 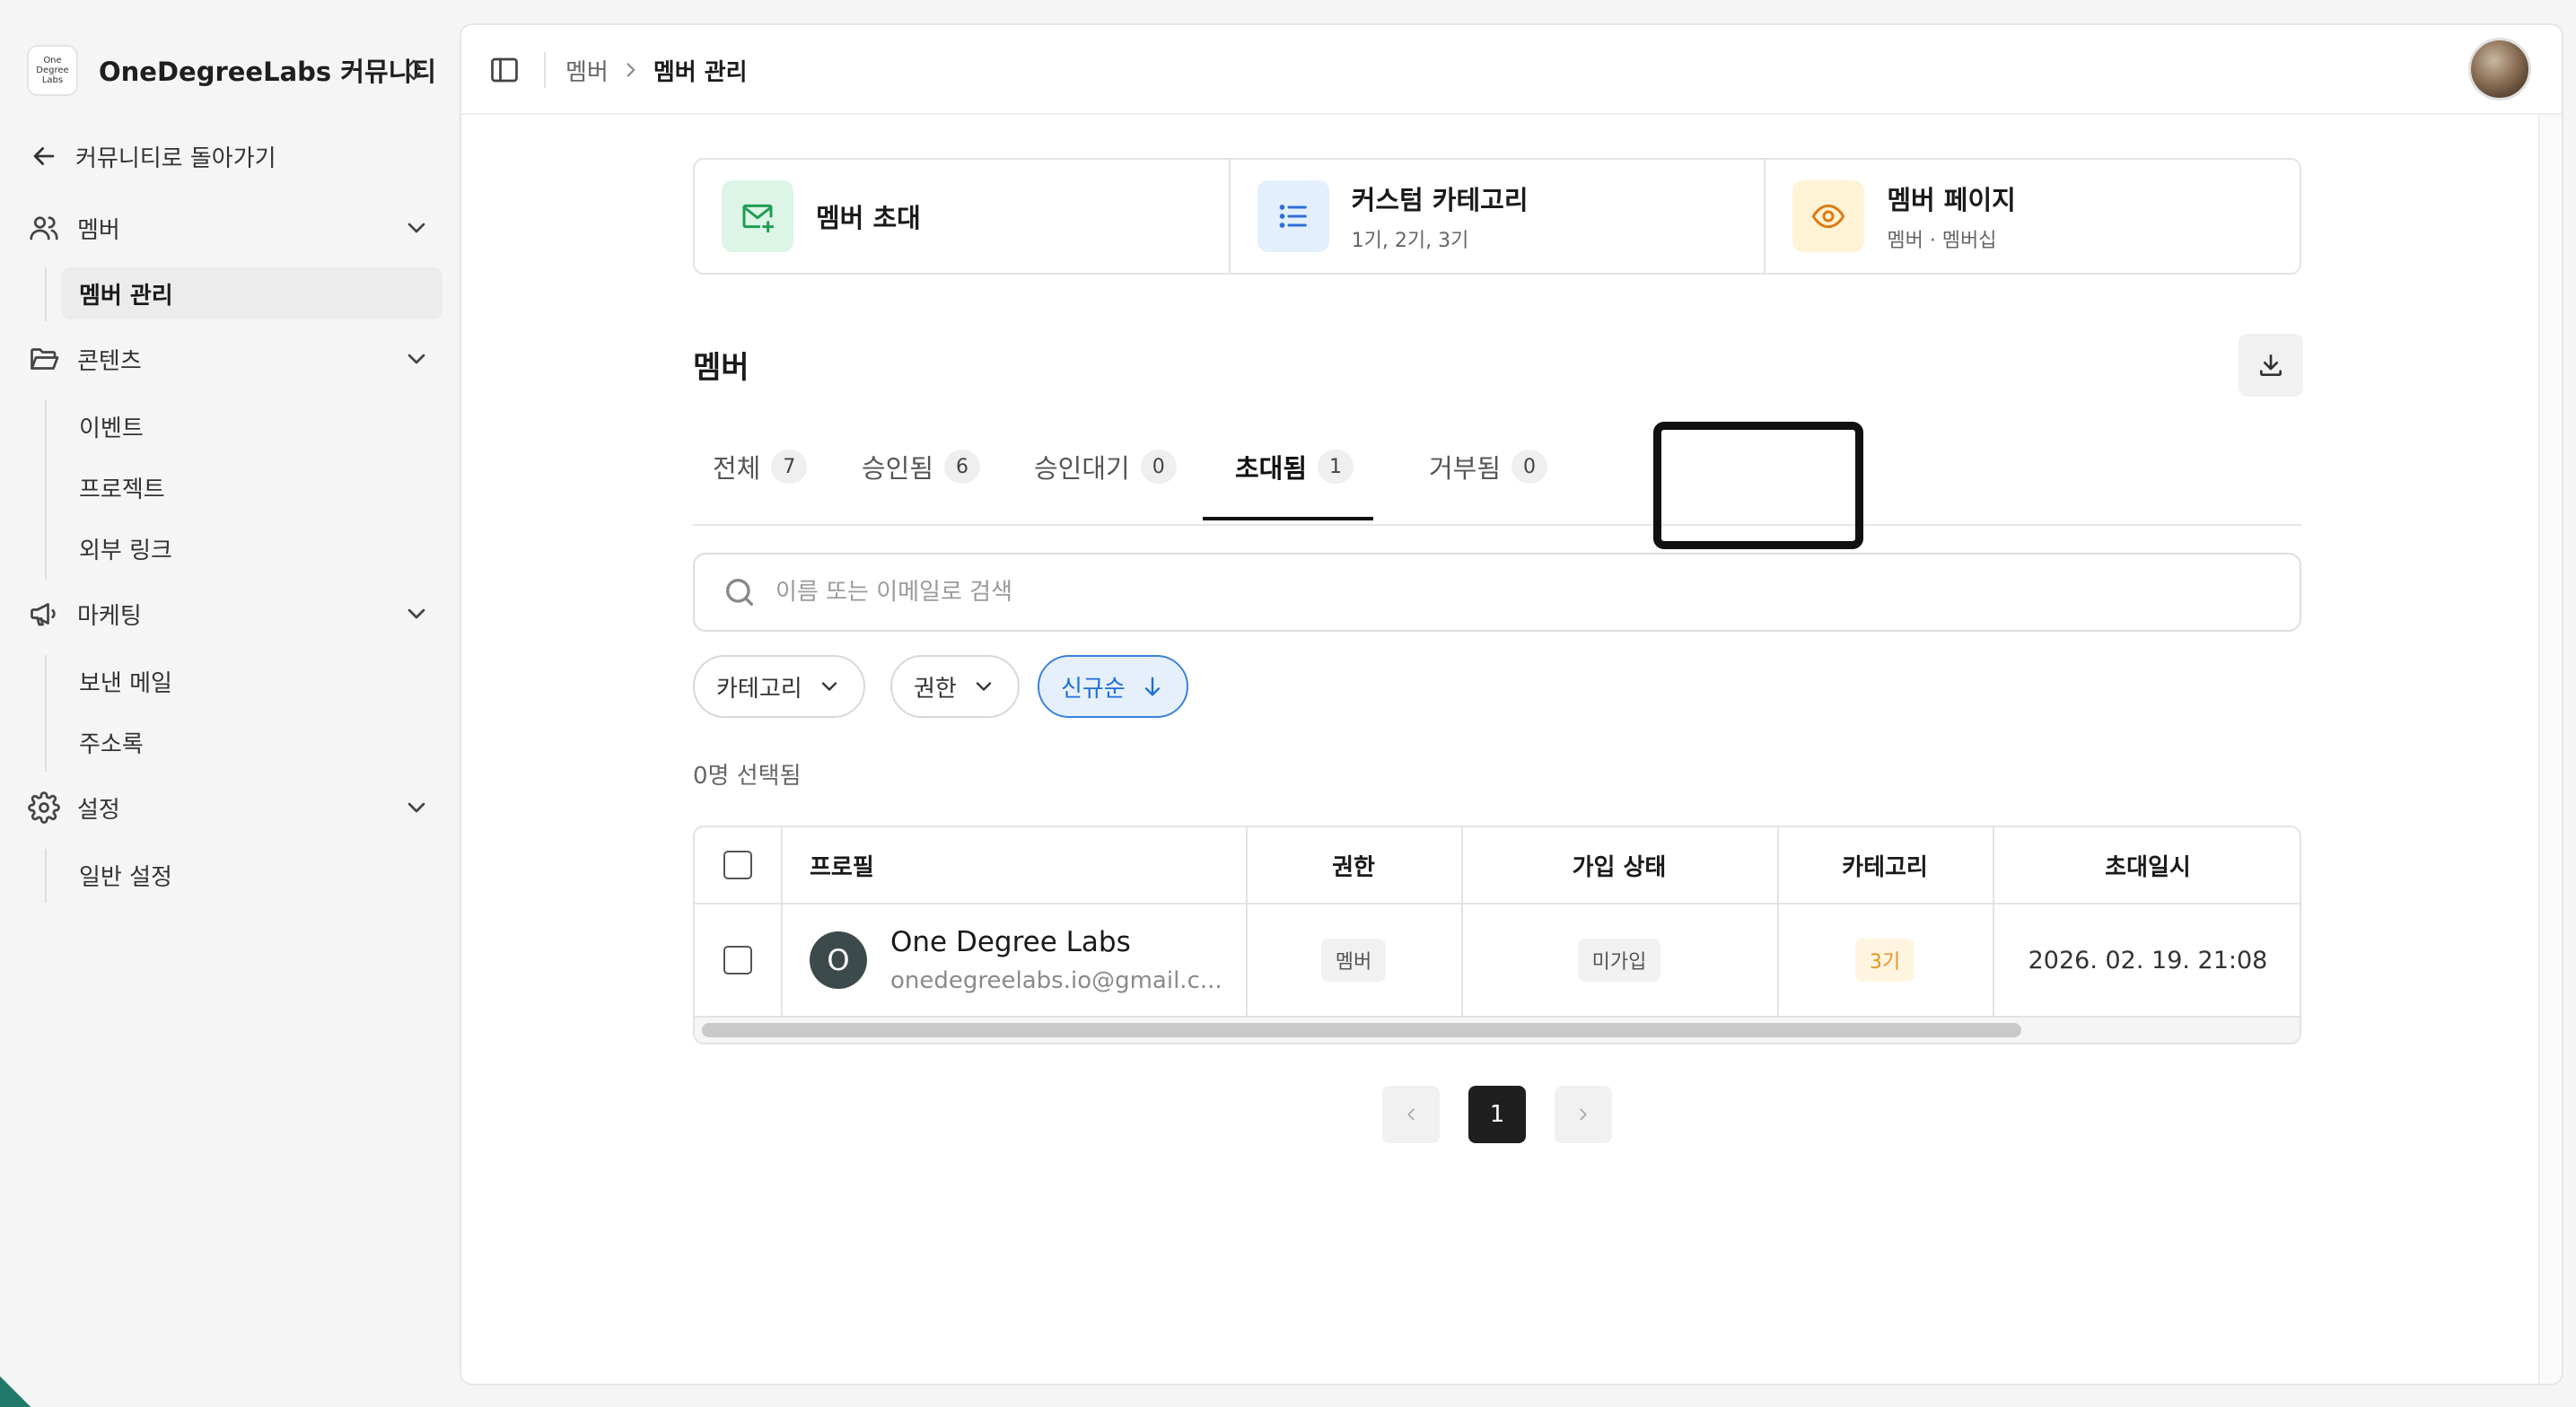 What do you see at coordinates (251, 548) in the screenshot?
I see `sidebar-item-external-links: 외부 링크` at bounding box center [251, 548].